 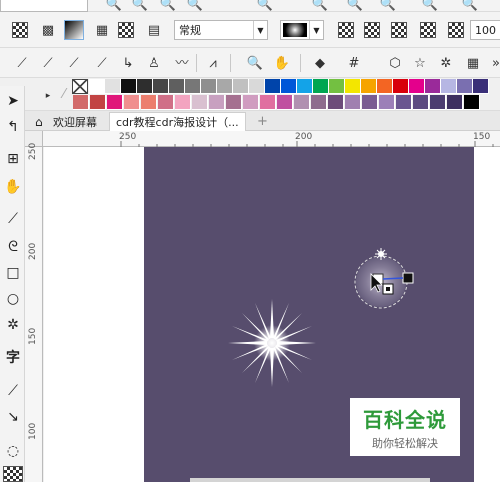 What do you see at coordinates (446, 63) in the screenshot?
I see `gear-icon: ✲` at bounding box center [446, 63].